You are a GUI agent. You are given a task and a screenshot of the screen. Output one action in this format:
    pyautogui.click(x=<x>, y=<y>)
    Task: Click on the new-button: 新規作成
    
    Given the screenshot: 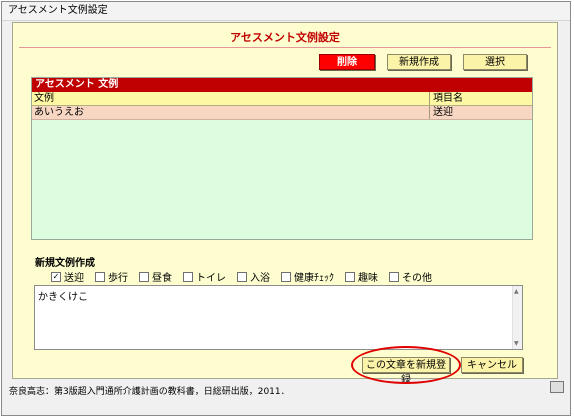 What is the action you would take?
    pyautogui.click(x=419, y=62)
    